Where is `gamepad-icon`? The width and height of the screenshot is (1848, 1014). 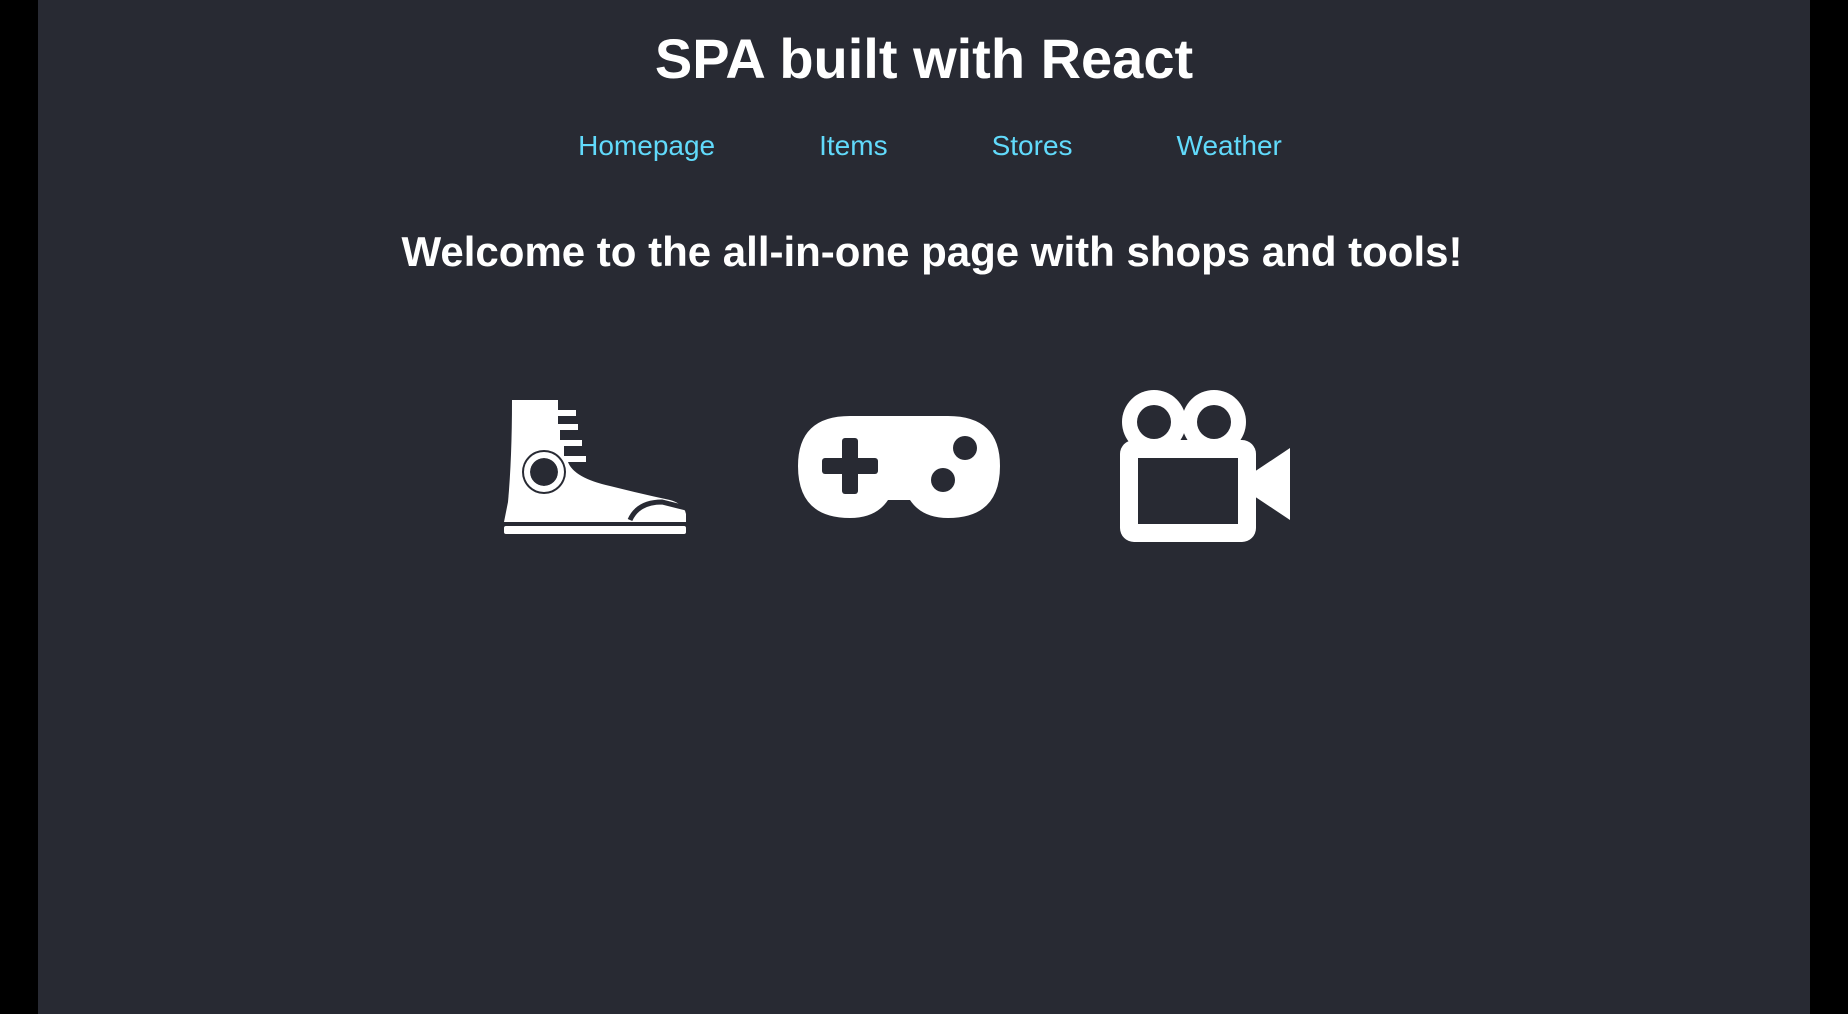
gamepad-icon is located at coordinates (899, 466).